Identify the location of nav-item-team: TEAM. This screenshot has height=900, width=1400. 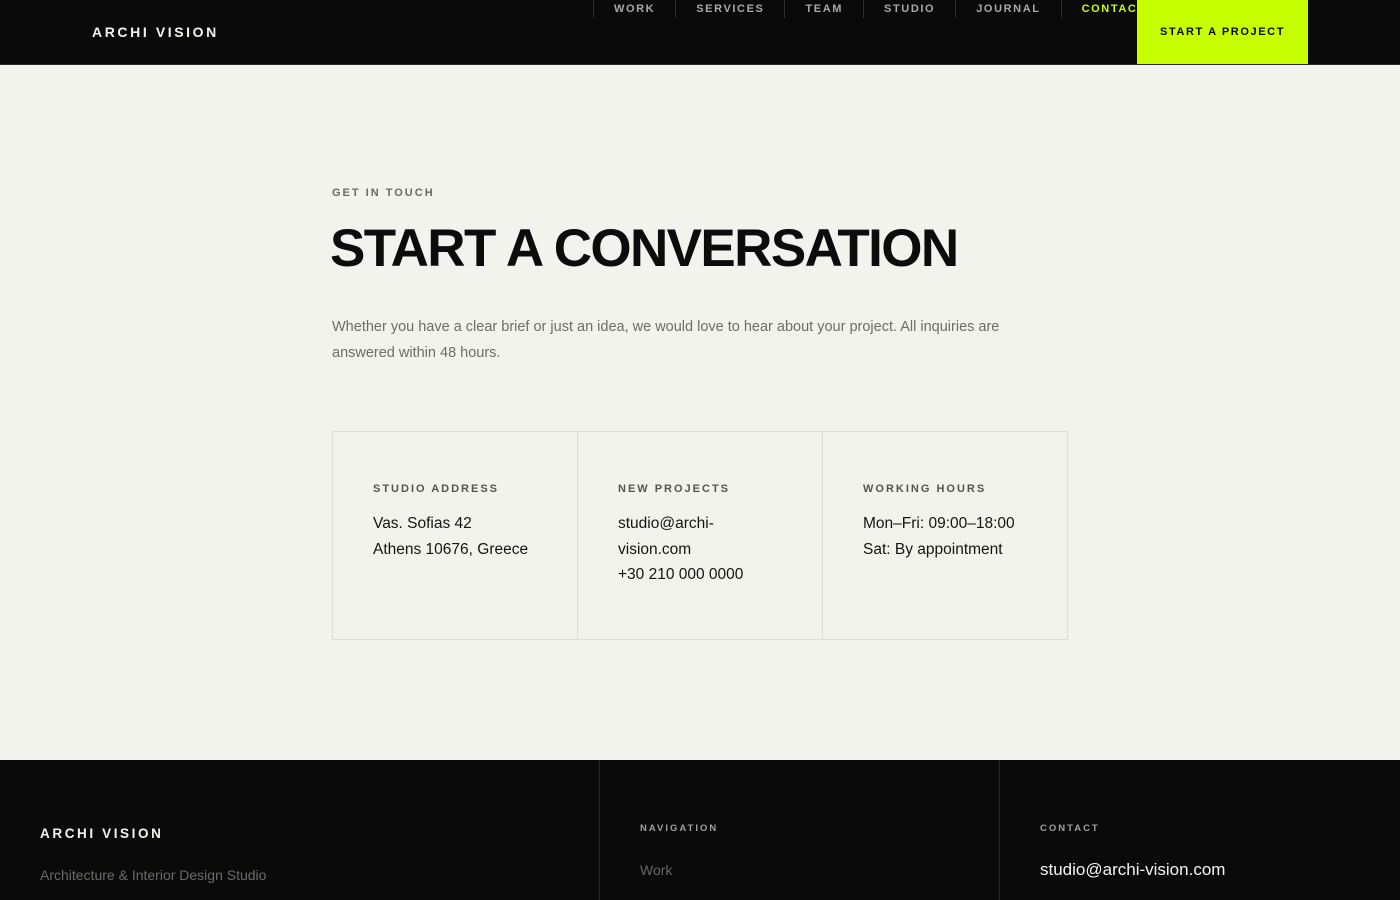
(823, 9).